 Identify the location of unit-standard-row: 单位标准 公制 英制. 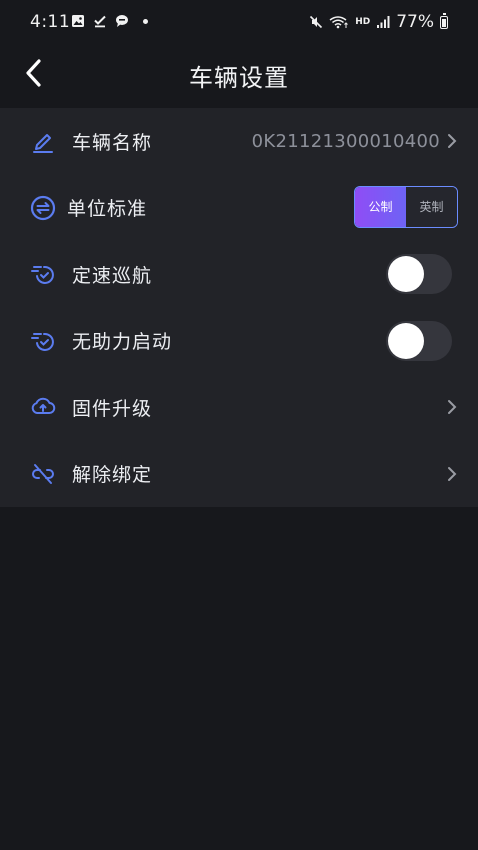
(239, 208).